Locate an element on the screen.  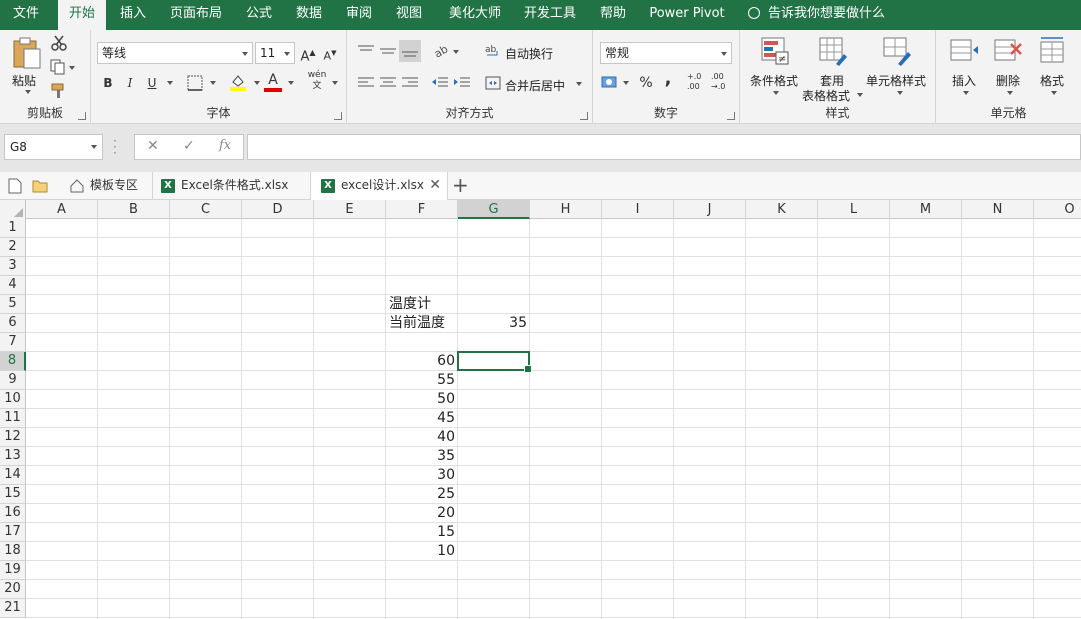
borders-icon is located at coordinates (195, 83).